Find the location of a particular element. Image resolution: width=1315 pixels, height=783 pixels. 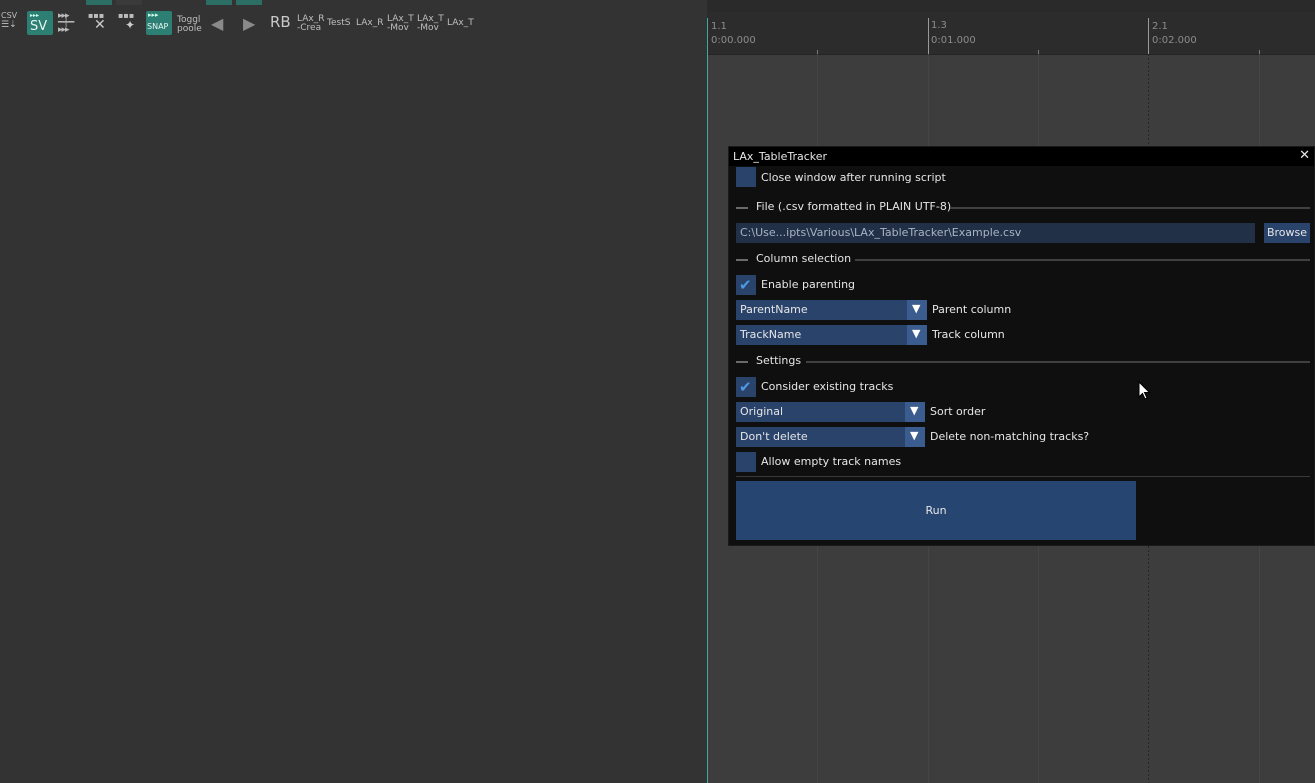

lax-t-mov1-label-2: -Mov is located at coordinates (398, 28).